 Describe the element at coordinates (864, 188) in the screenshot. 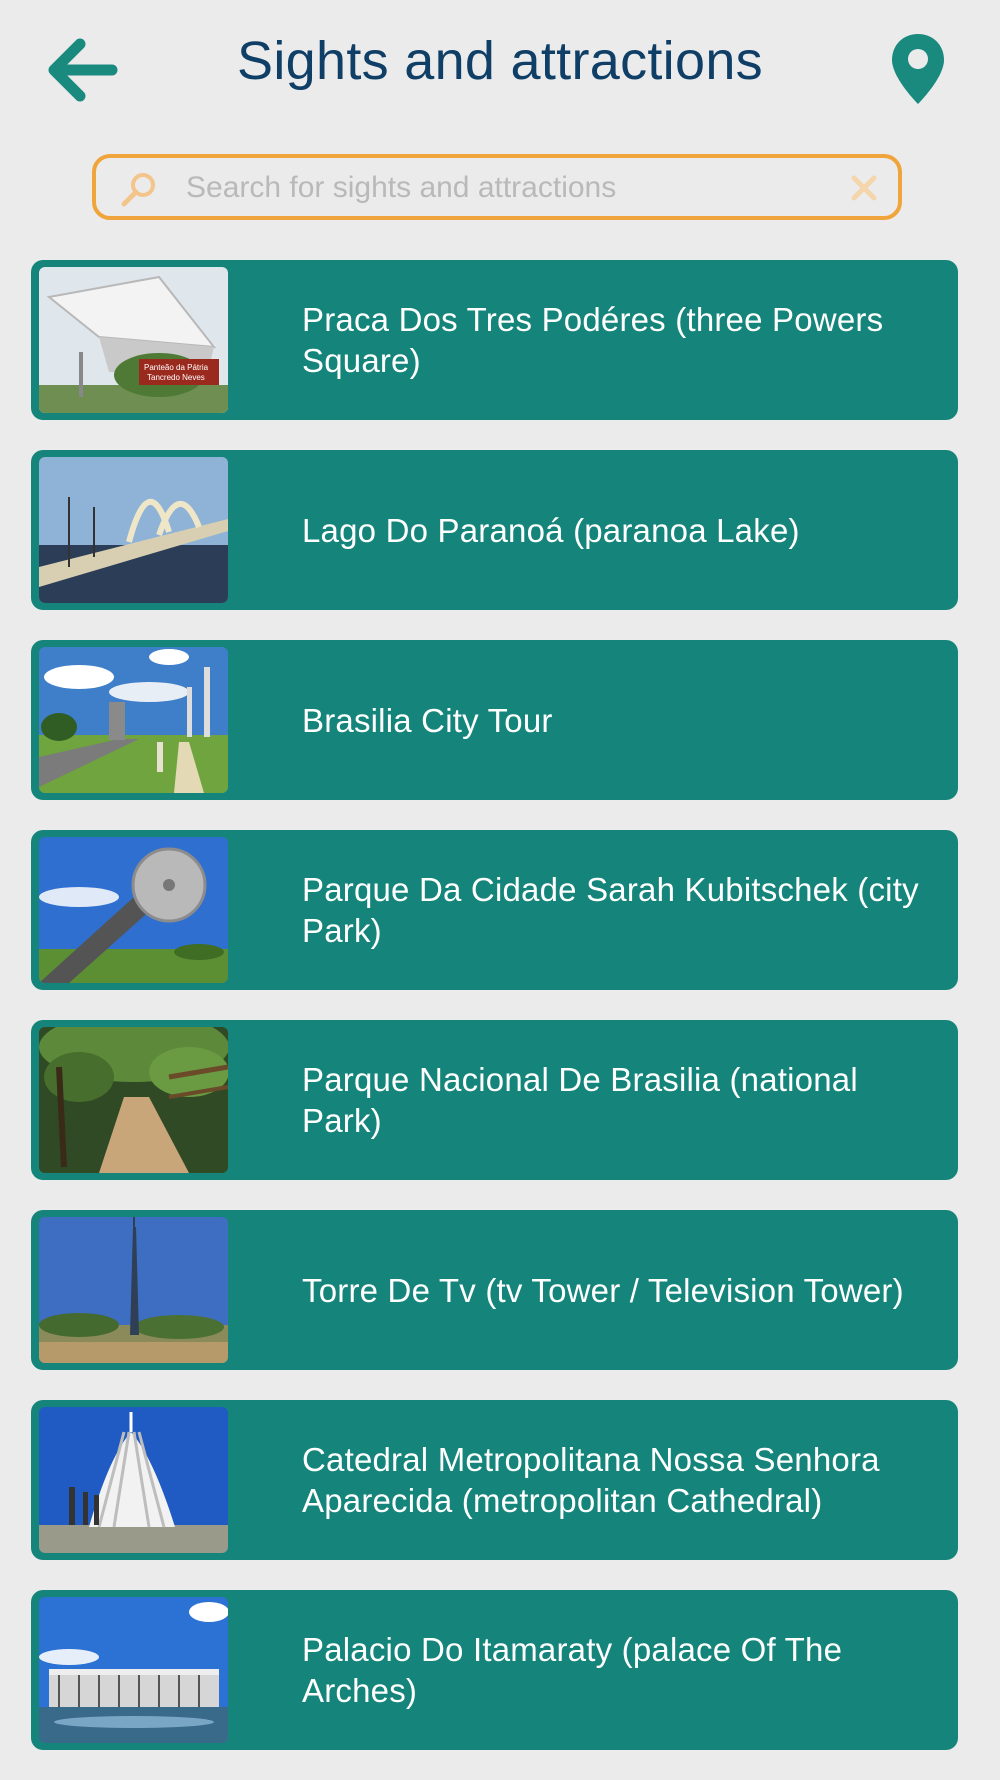

I see `close-icon` at that location.